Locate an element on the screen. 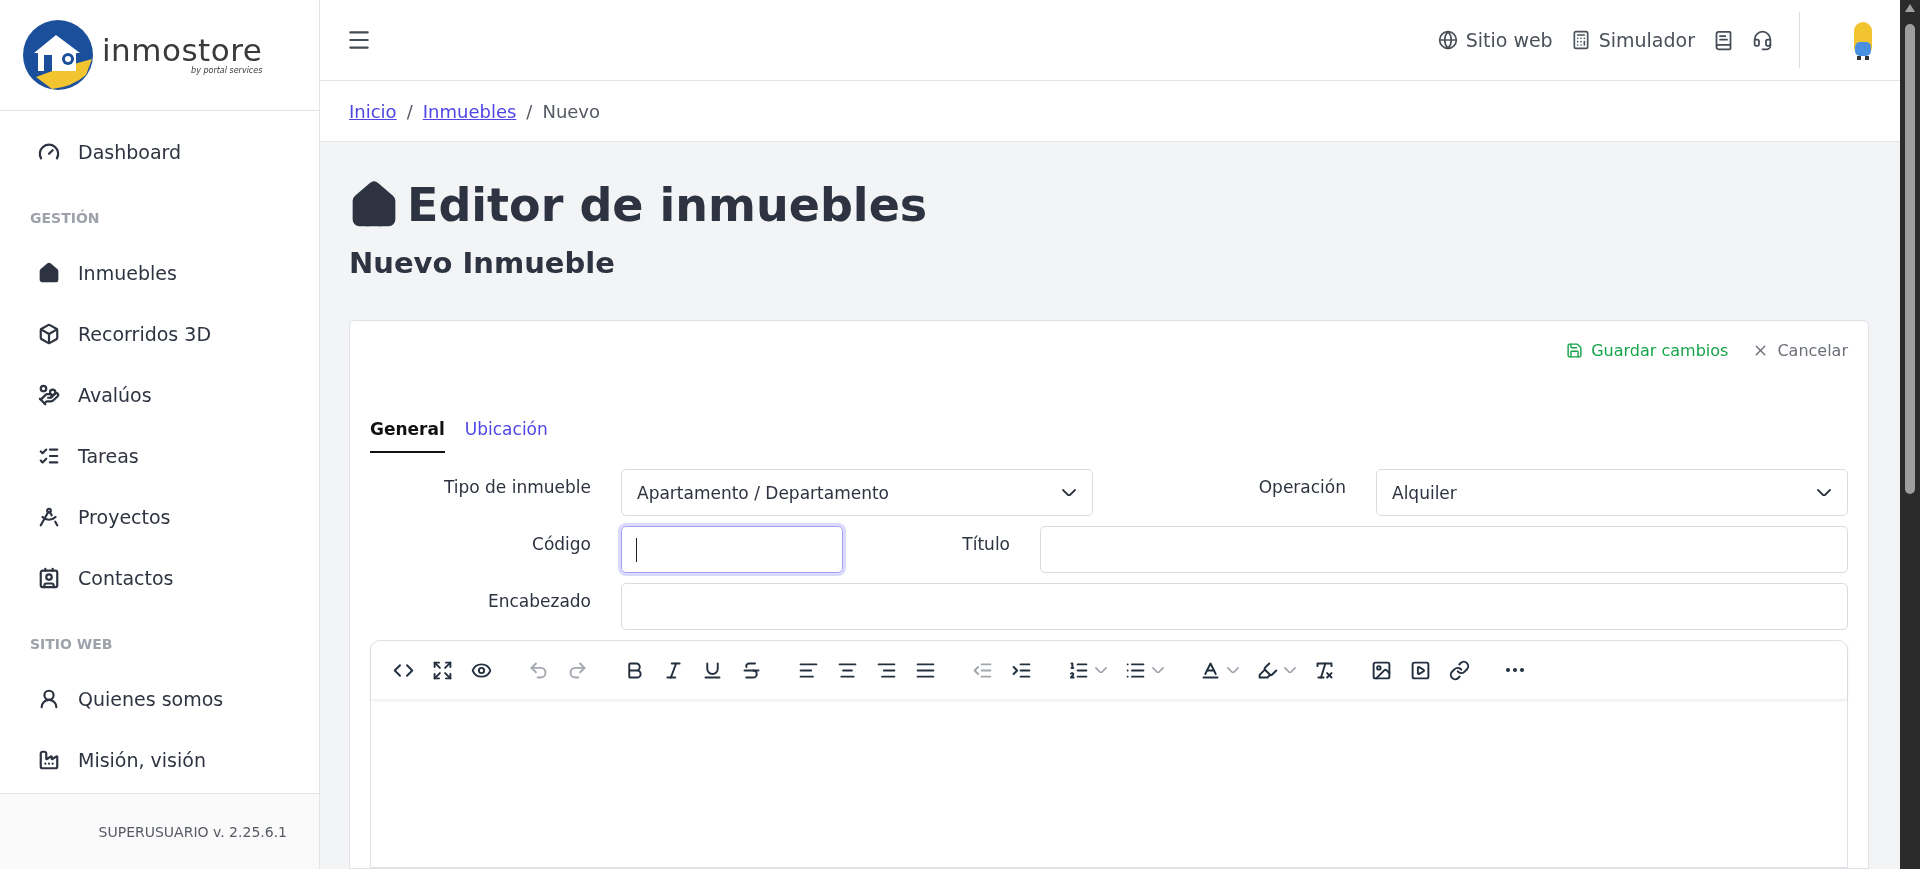 This screenshot has width=1920, height=869. link-icon is located at coordinates (1459, 670).